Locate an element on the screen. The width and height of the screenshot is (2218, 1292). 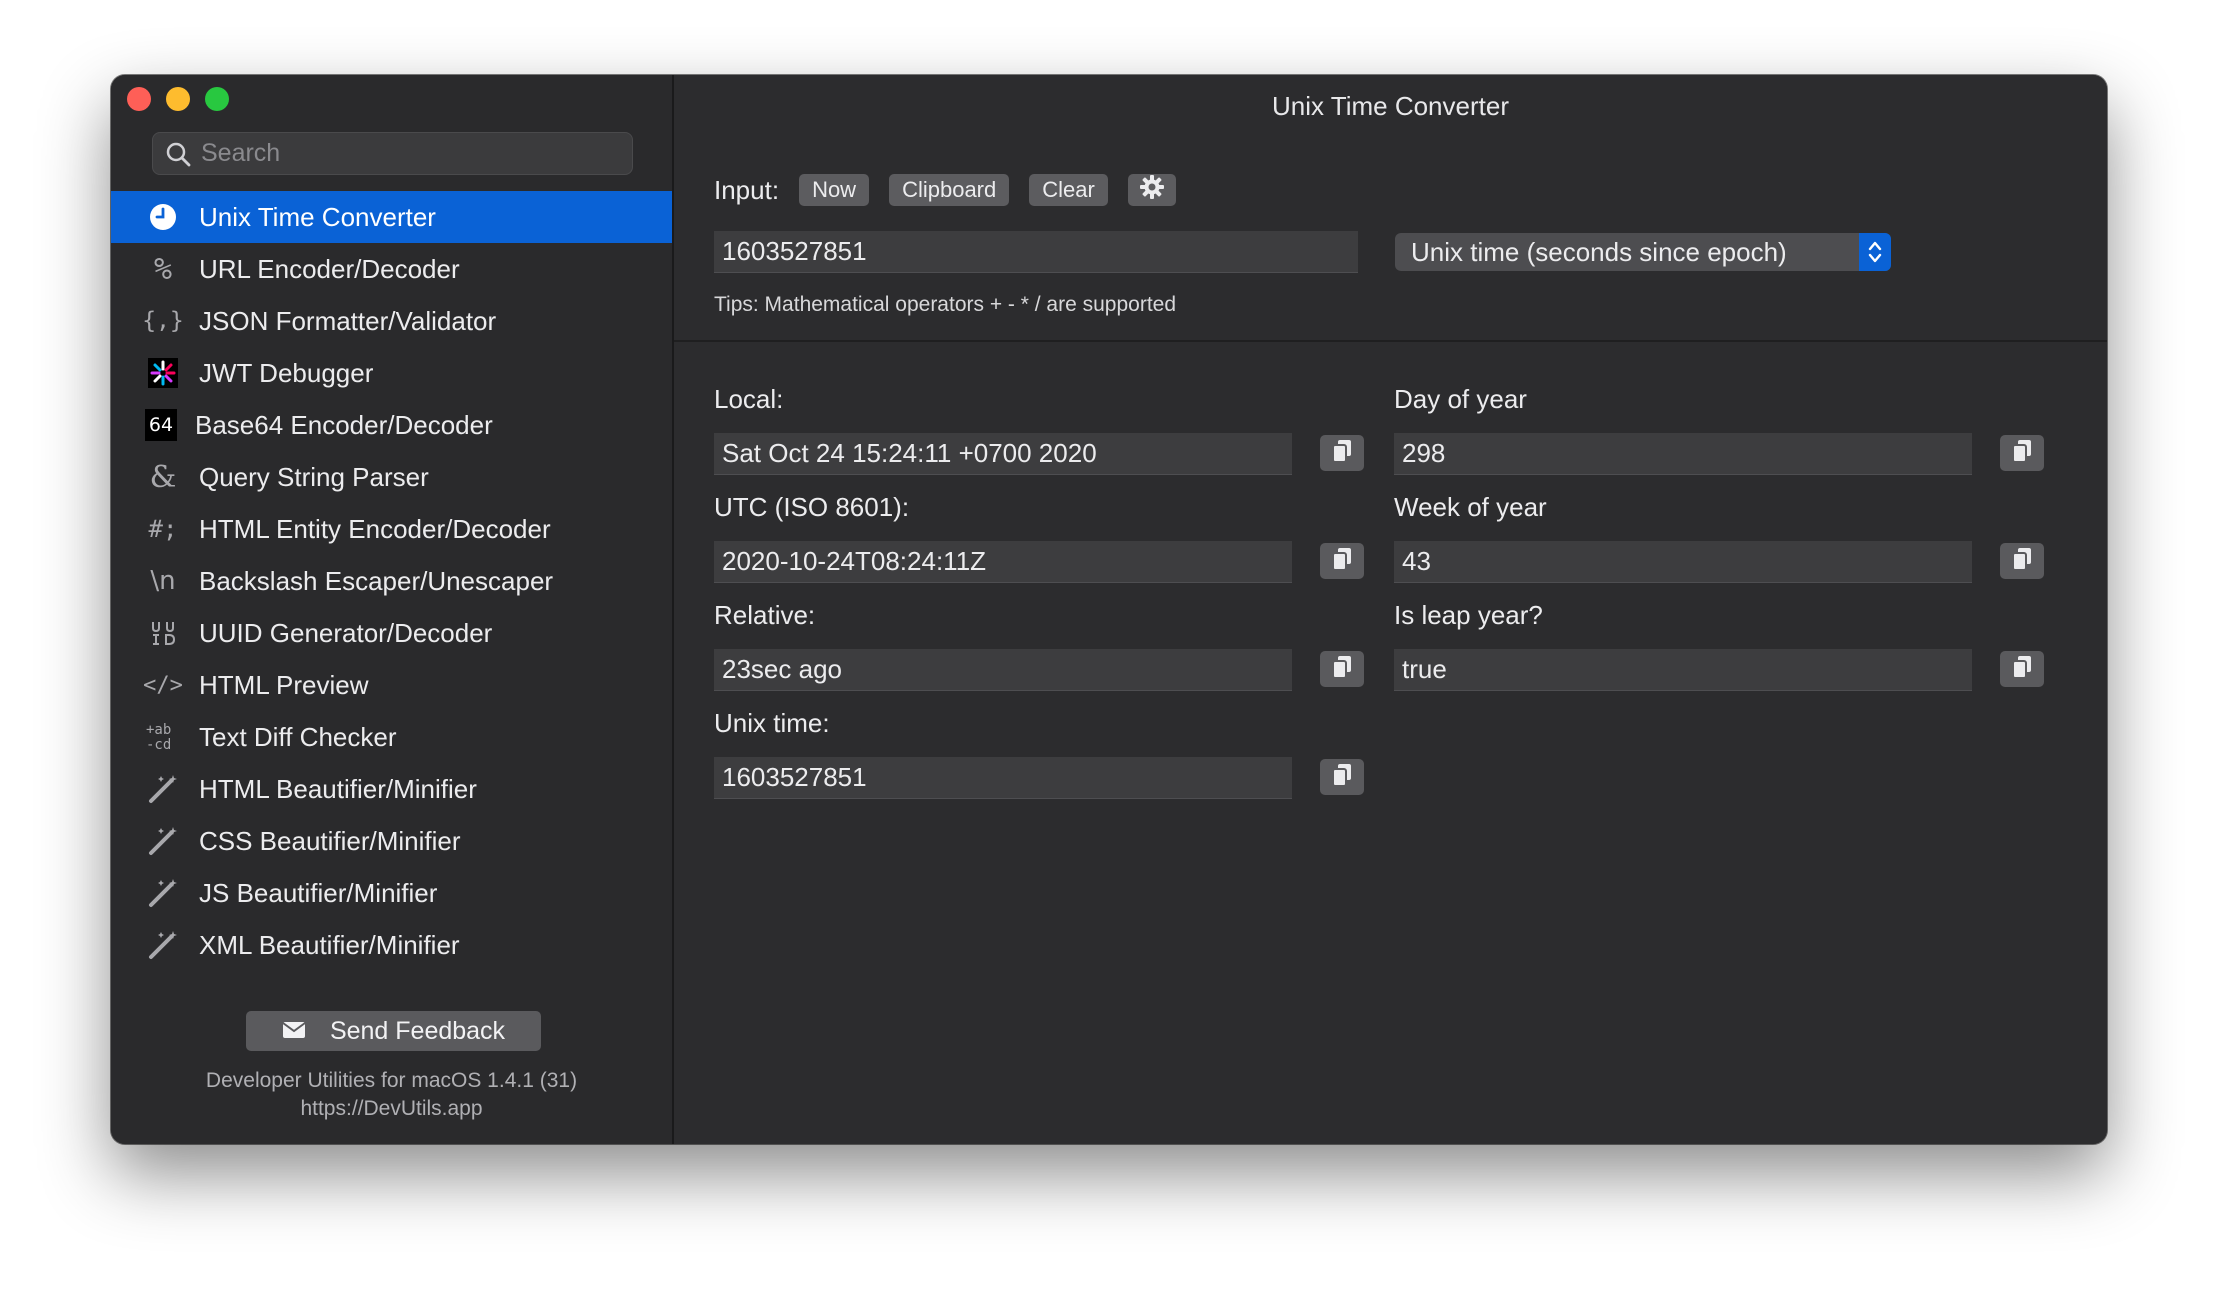
sidebar-item-jwt-debugger: JWT Debugger is located at coordinates (391, 373).